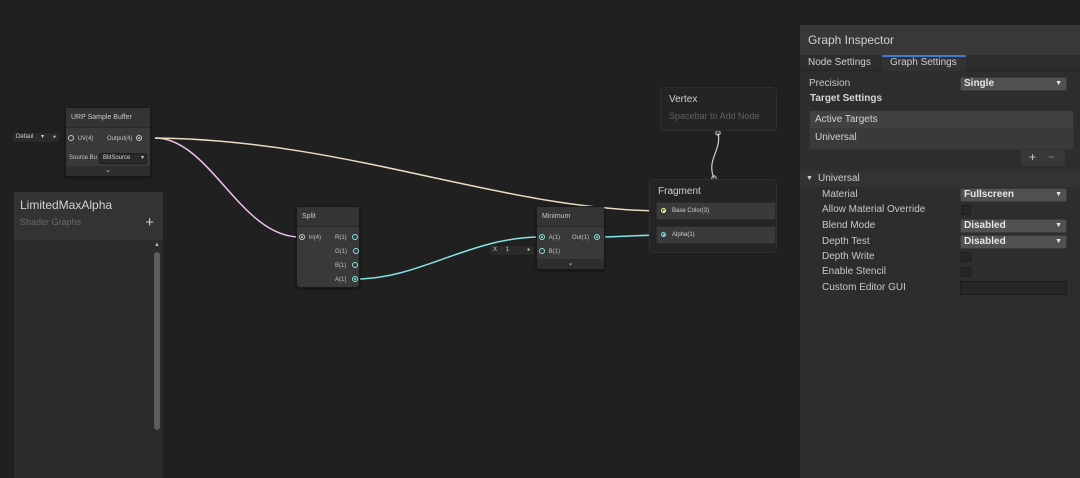 The height and width of the screenshot is (478, 1080). I want to click on active-targets-buttons: + −, so click(1043, 158).